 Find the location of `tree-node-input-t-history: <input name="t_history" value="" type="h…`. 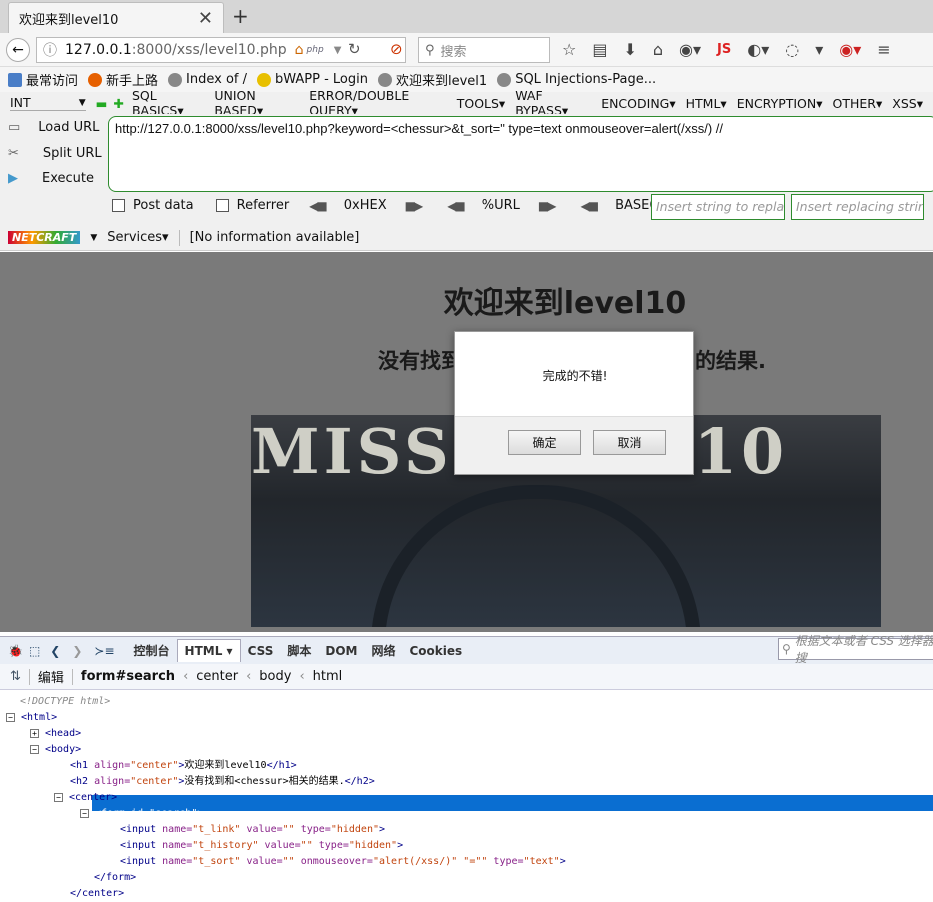

tree-node-input-t-history: <input name="t_history" value="" type="h… is located at coordinates (261, 846).